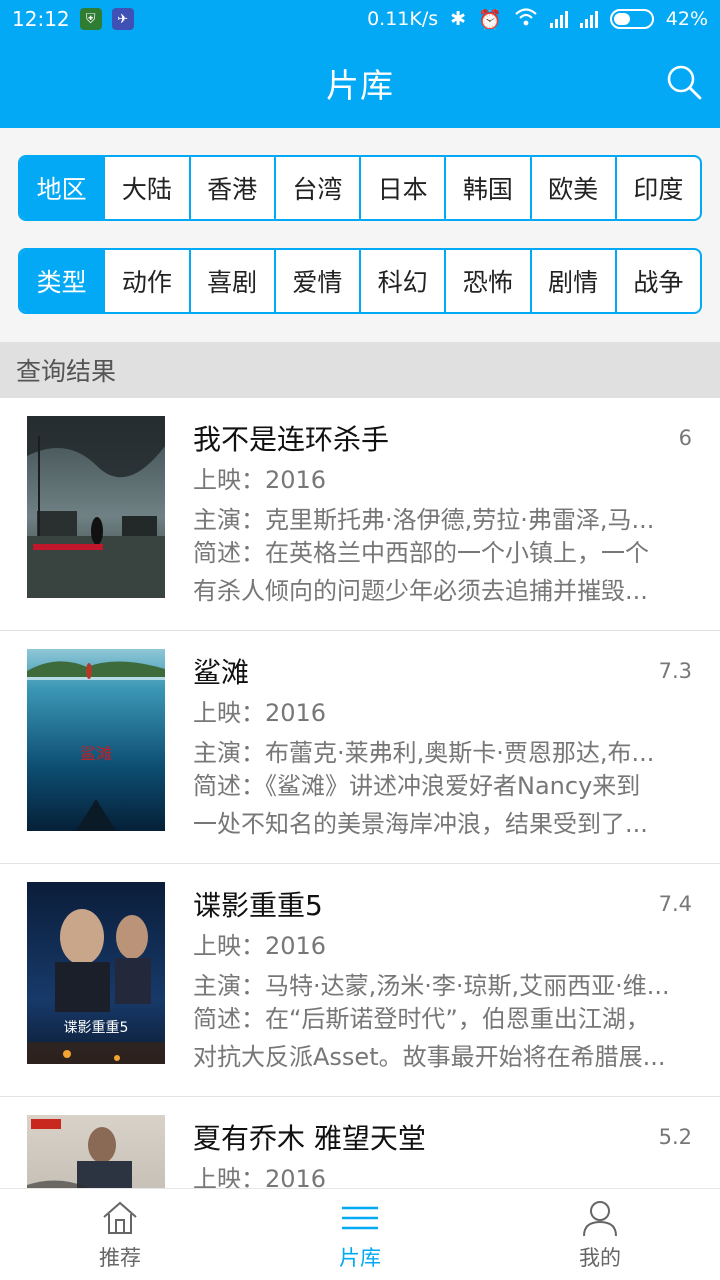 The image size is (720, 1280). What do you see at coordinates (62, 281) in the screenshot?
I see `genre-filter-label: 类型` at bounding box center [62, 281].